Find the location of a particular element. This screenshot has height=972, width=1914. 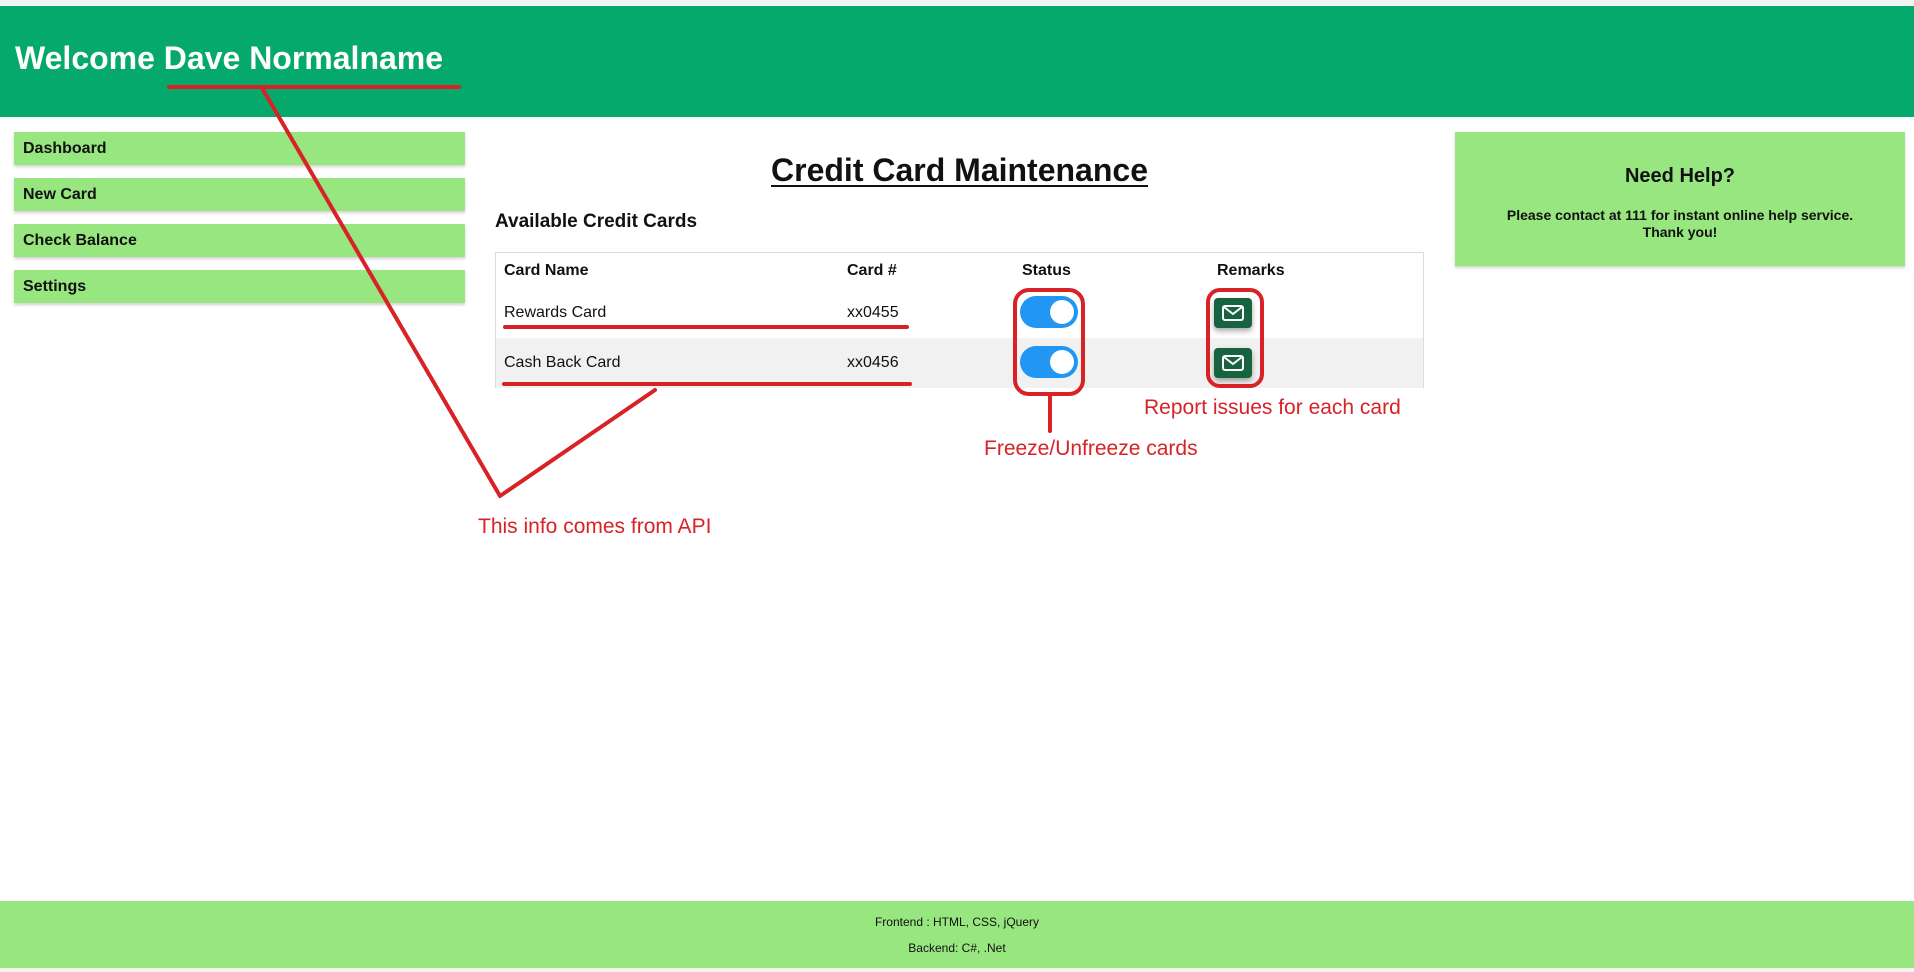

sidebar-item-new-card: New Card is located at coordinates (239, 194).